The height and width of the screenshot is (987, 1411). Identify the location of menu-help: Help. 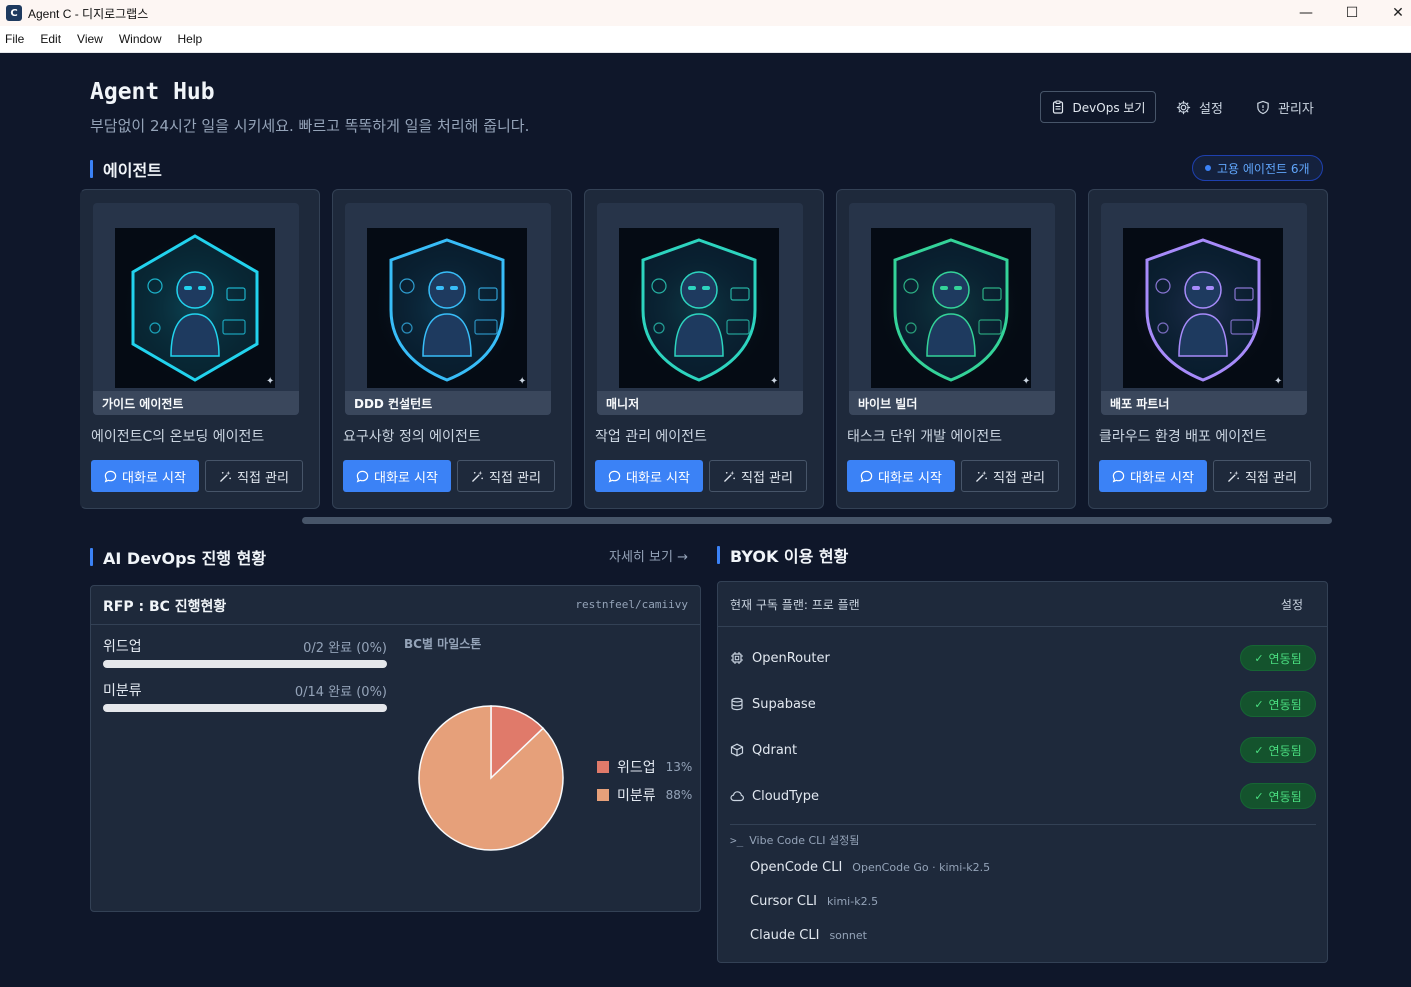
(190, 39).